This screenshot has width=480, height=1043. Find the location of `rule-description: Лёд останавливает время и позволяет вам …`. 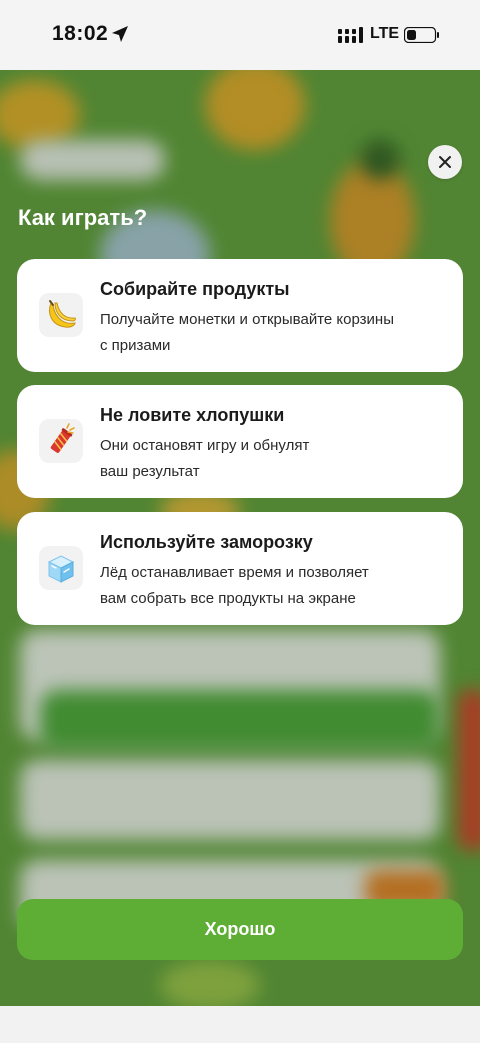

rule-description: Лёд останавливает время и позволяет вам … is located at coordinates (234, 585).